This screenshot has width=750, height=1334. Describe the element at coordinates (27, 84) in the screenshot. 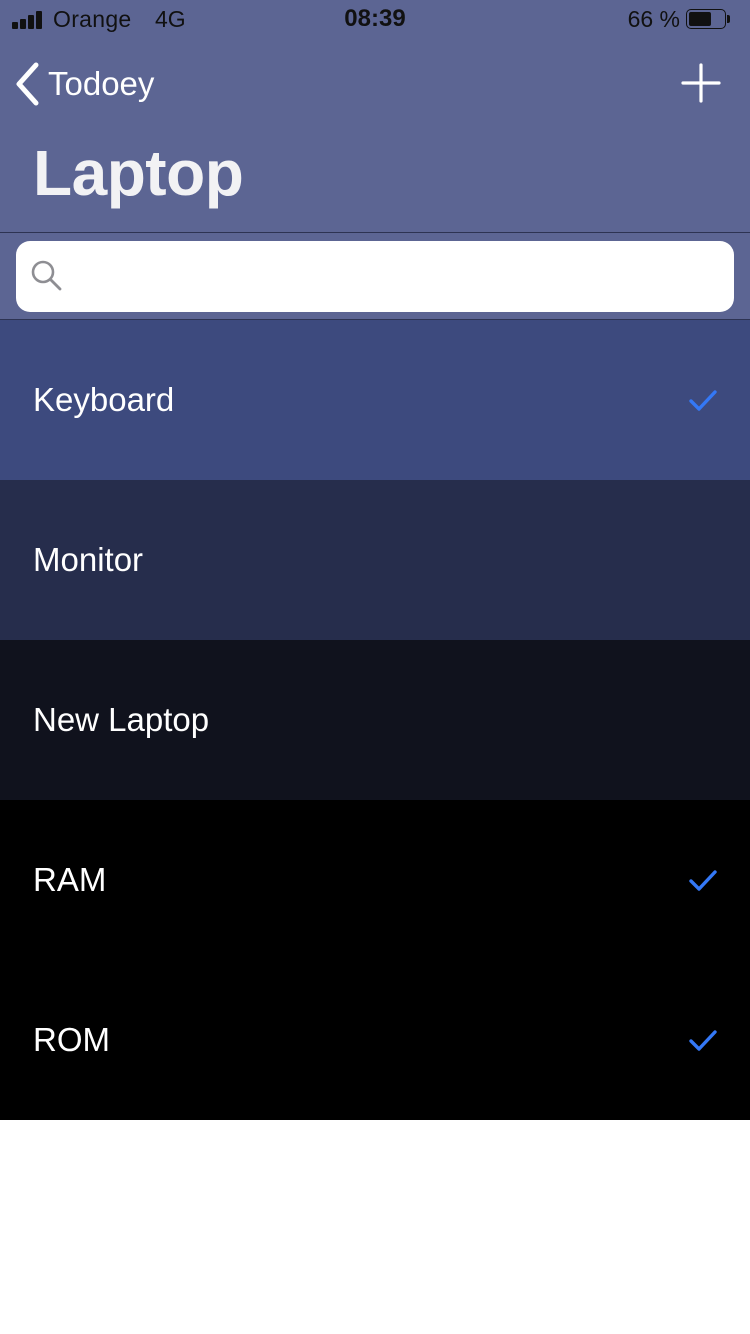

I see `chevron-left-icon` at that location.